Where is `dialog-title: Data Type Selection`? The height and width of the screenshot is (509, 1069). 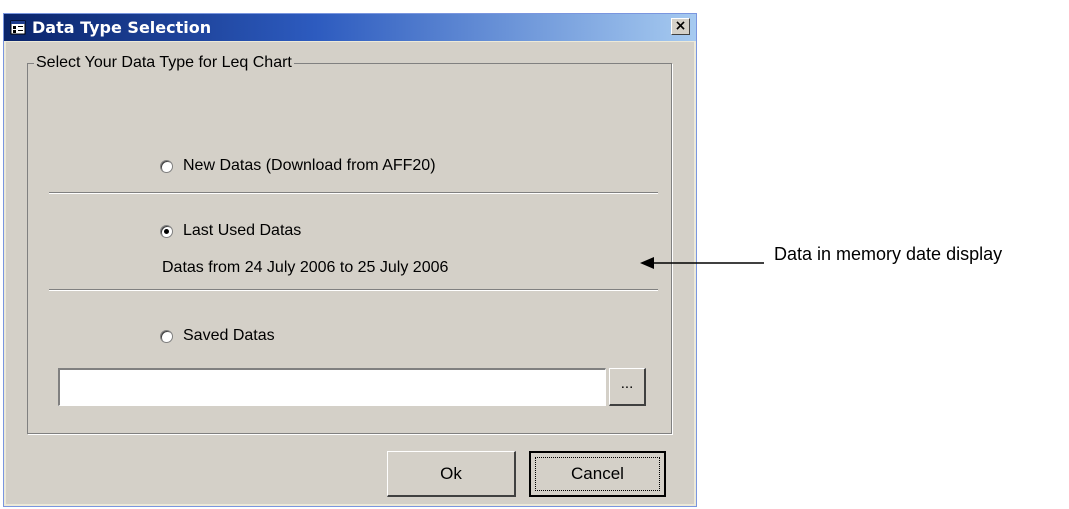
dialog-title: Data Type Selection is located at coordinates (122, 27).